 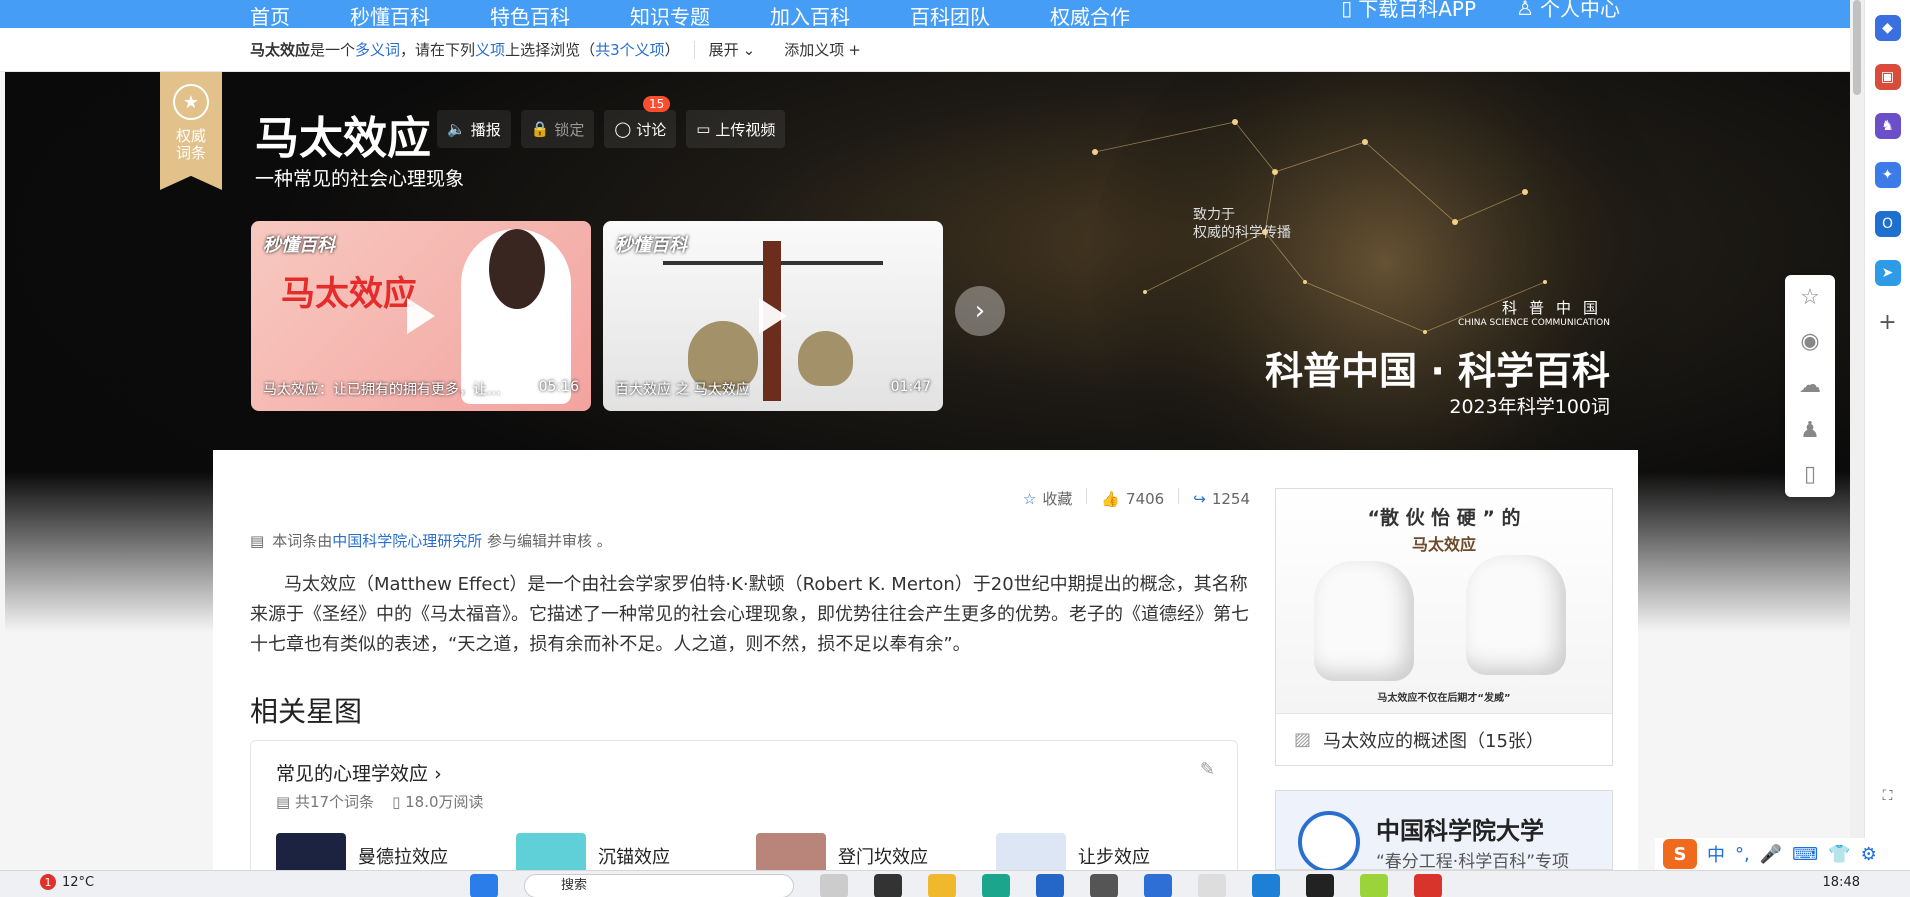 What do you see at coordinates (640, 122) in the screenshot?
I see `discuss-button: ◯ 讨论 15` at bounding box center [640, 122].